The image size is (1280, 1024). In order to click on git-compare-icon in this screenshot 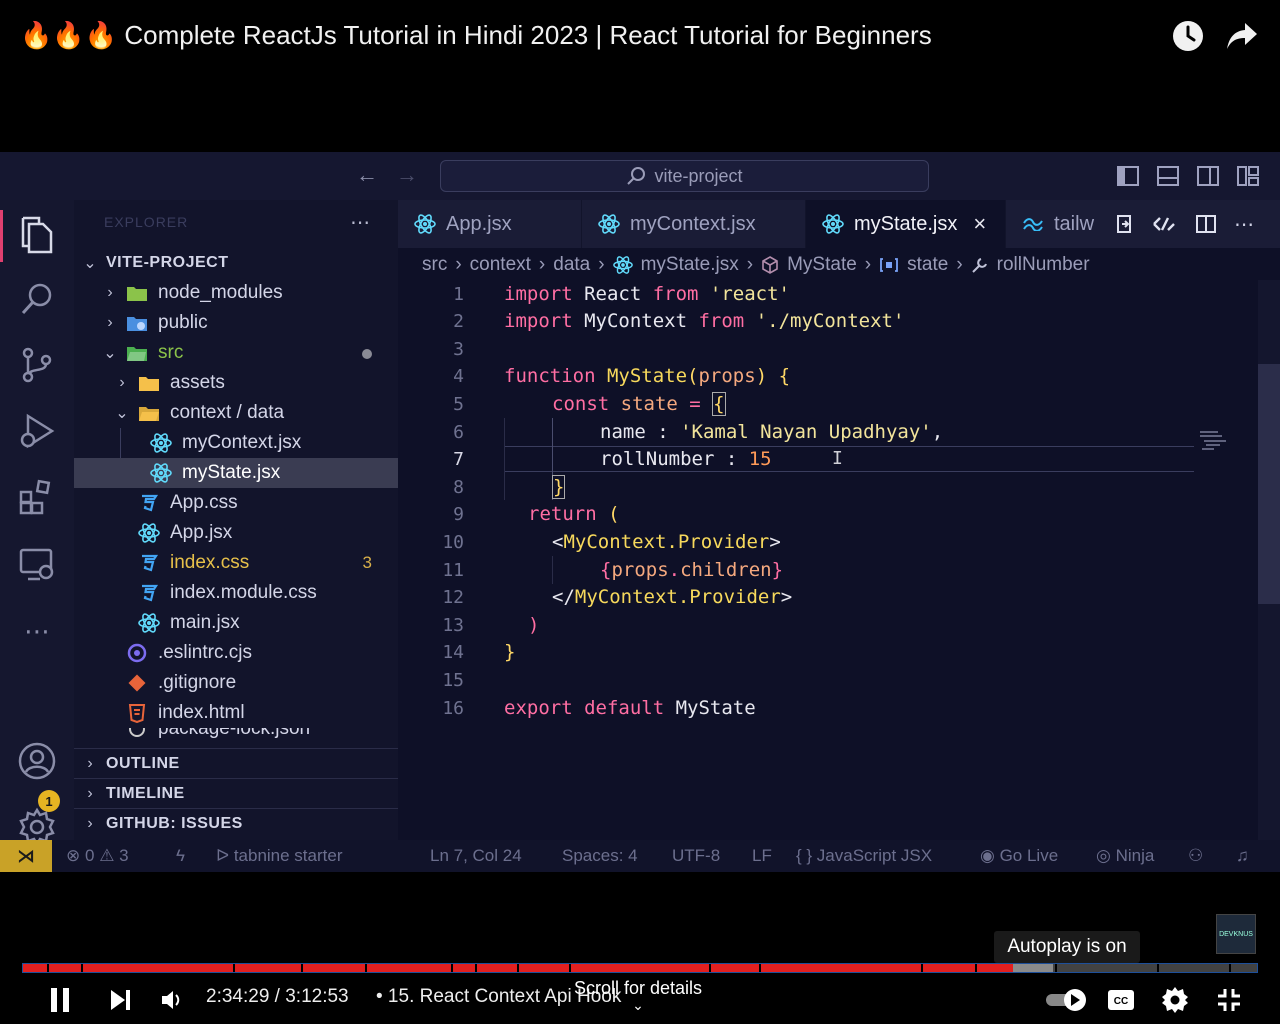, I will do `click(1164, 224)`.